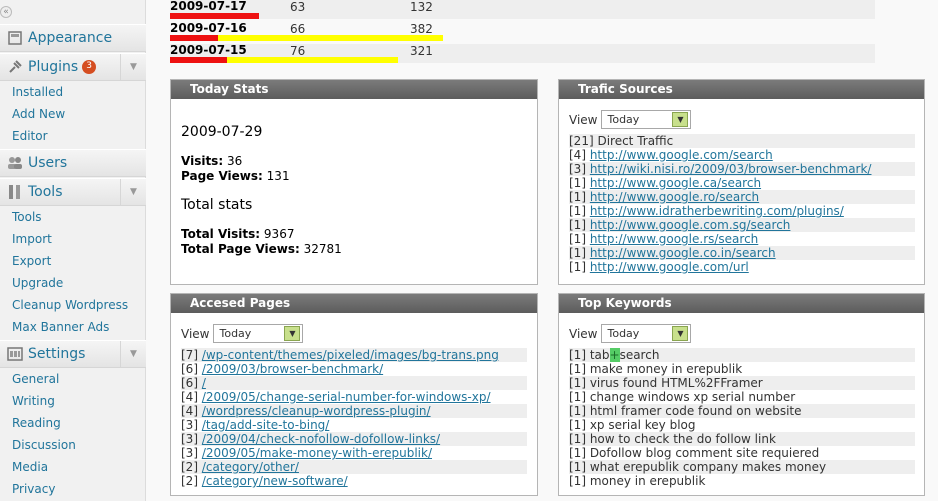 This screenshot has width=938, height=501. I want to click on referrer-link: http://www.google.co.in/search, so click(683, 253).